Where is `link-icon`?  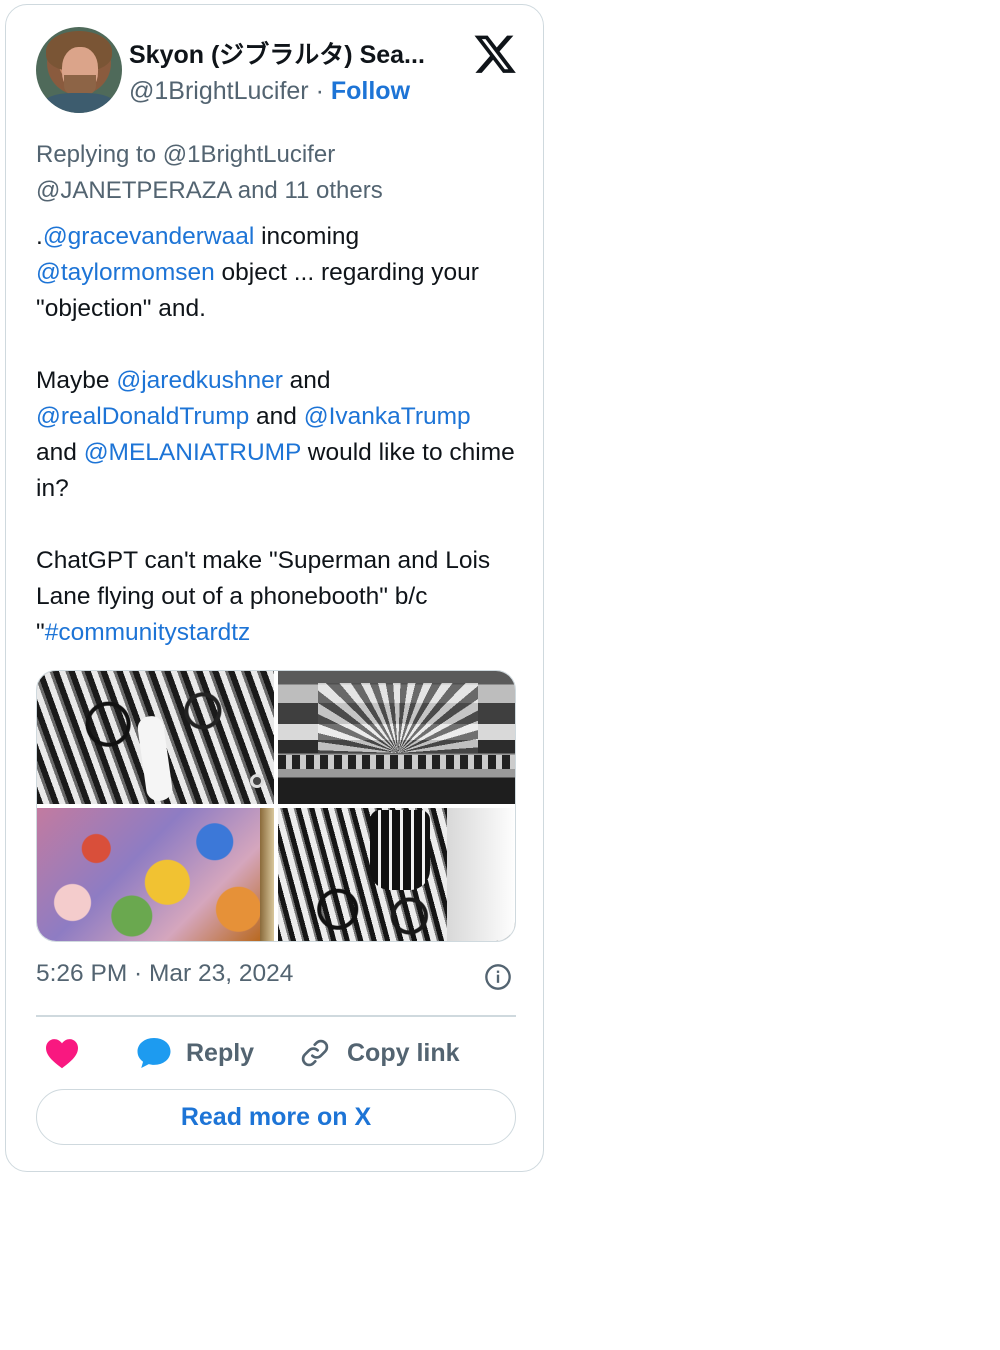
link-icon is located at coordinates (315, 1053).